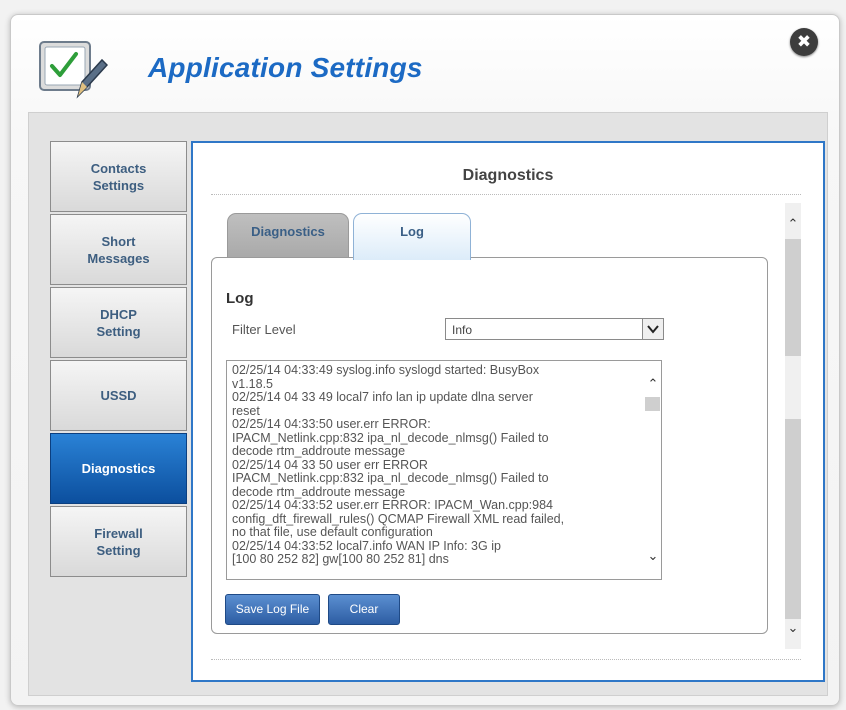 This screenshot has width=846, height=710. I want to click on checklist-pen-icon, so click(73, 70).